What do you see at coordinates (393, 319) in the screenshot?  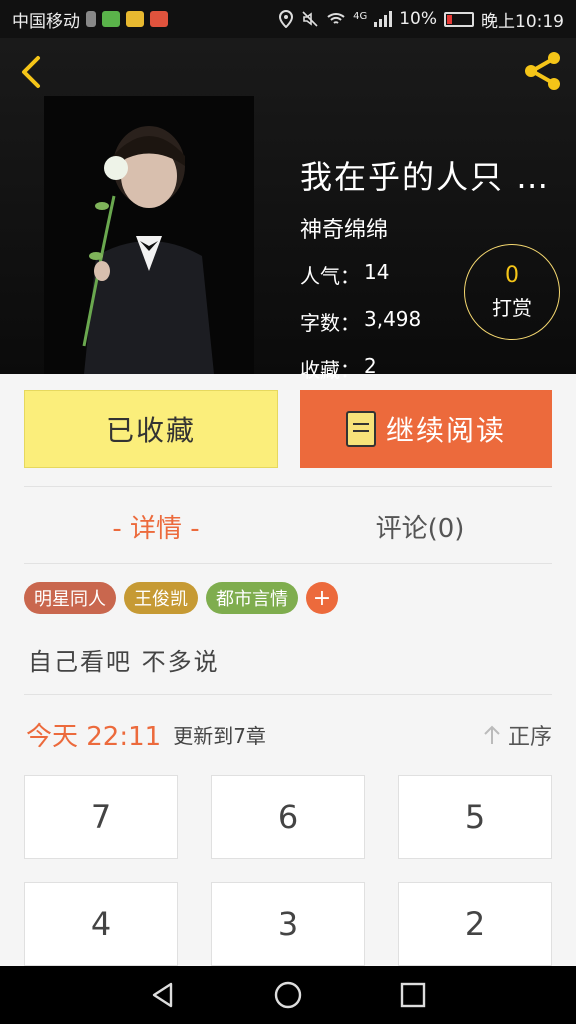 I see `word-count-value: 3,498` at bounding box center [393, 319].